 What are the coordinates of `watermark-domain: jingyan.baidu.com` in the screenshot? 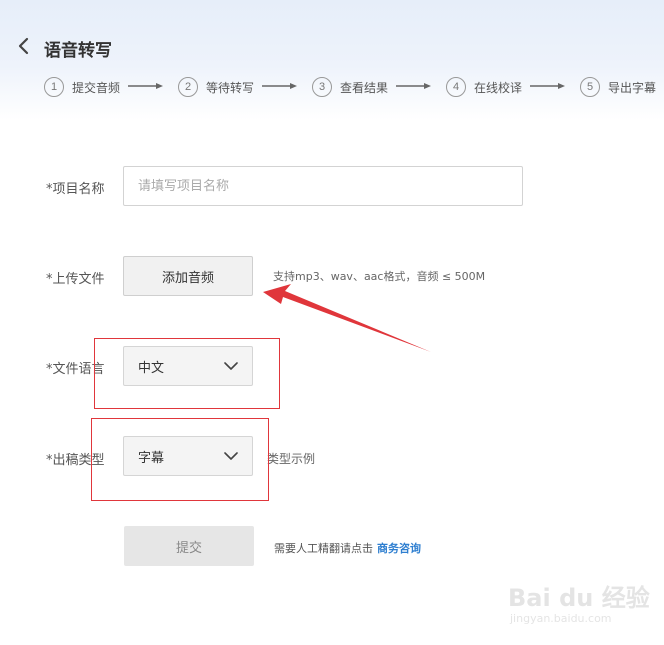 It's located at (561, 618).